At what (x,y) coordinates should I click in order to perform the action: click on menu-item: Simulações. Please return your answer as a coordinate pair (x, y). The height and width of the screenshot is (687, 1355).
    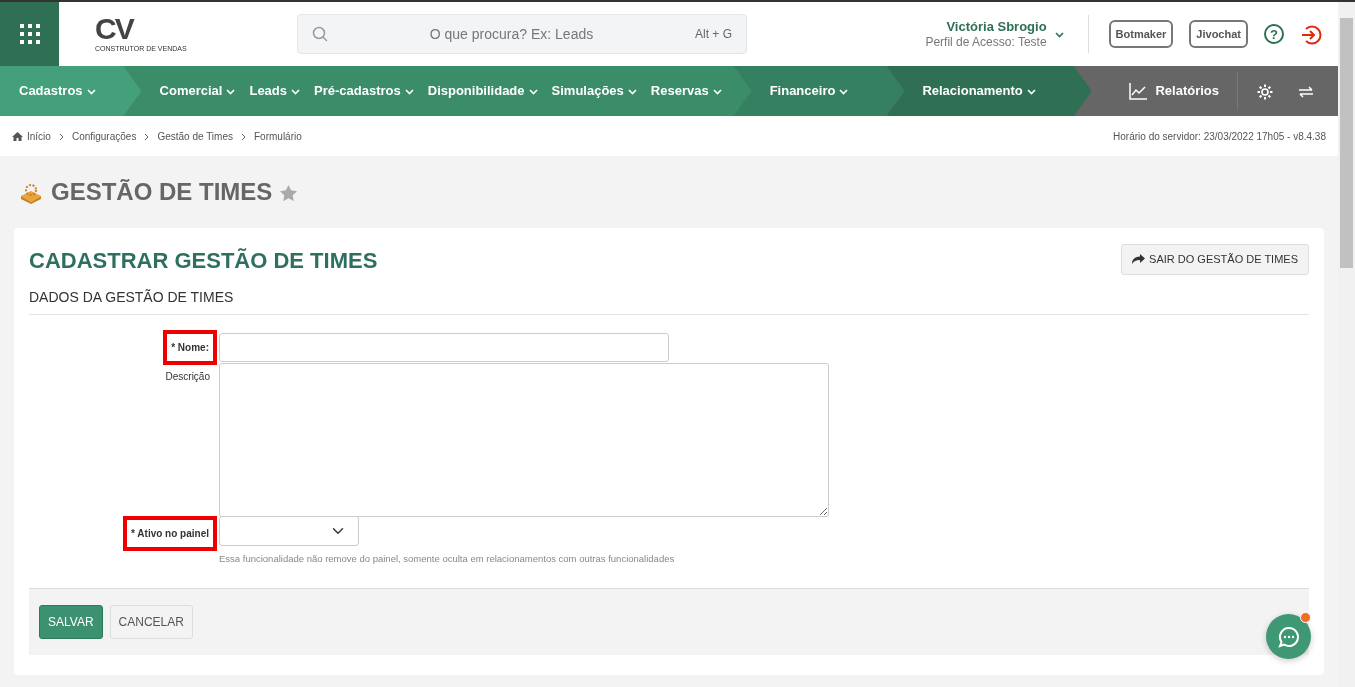
    Looking at the image, I should click on (594, 91).